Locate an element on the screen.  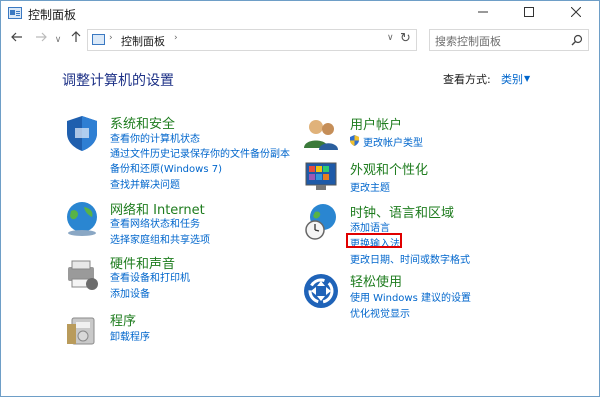
dropdown-arrow-icon: ▼ is located at coordinates (527, 78).